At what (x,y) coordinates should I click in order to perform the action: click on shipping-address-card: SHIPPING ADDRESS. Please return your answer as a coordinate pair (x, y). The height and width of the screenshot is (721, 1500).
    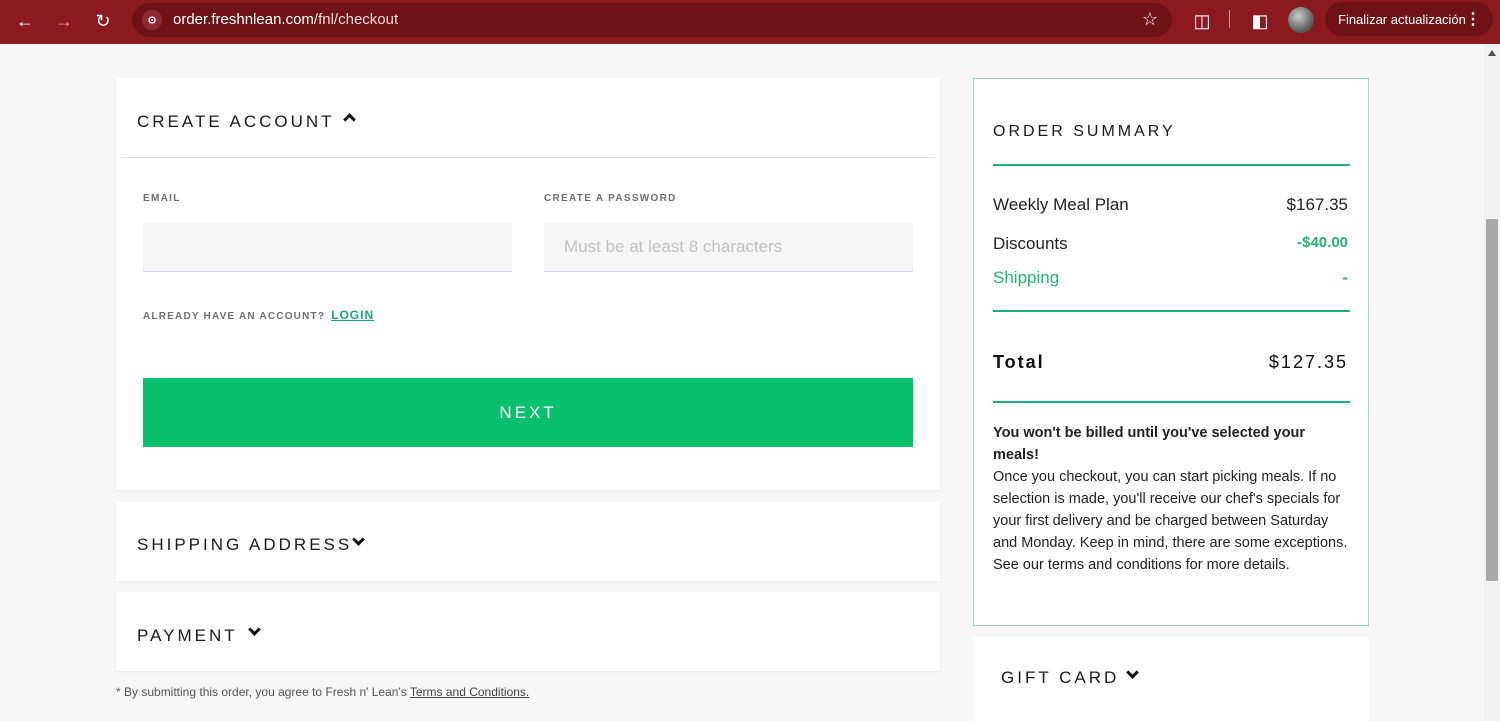
    Looking at the image, I should click on (528, 541).